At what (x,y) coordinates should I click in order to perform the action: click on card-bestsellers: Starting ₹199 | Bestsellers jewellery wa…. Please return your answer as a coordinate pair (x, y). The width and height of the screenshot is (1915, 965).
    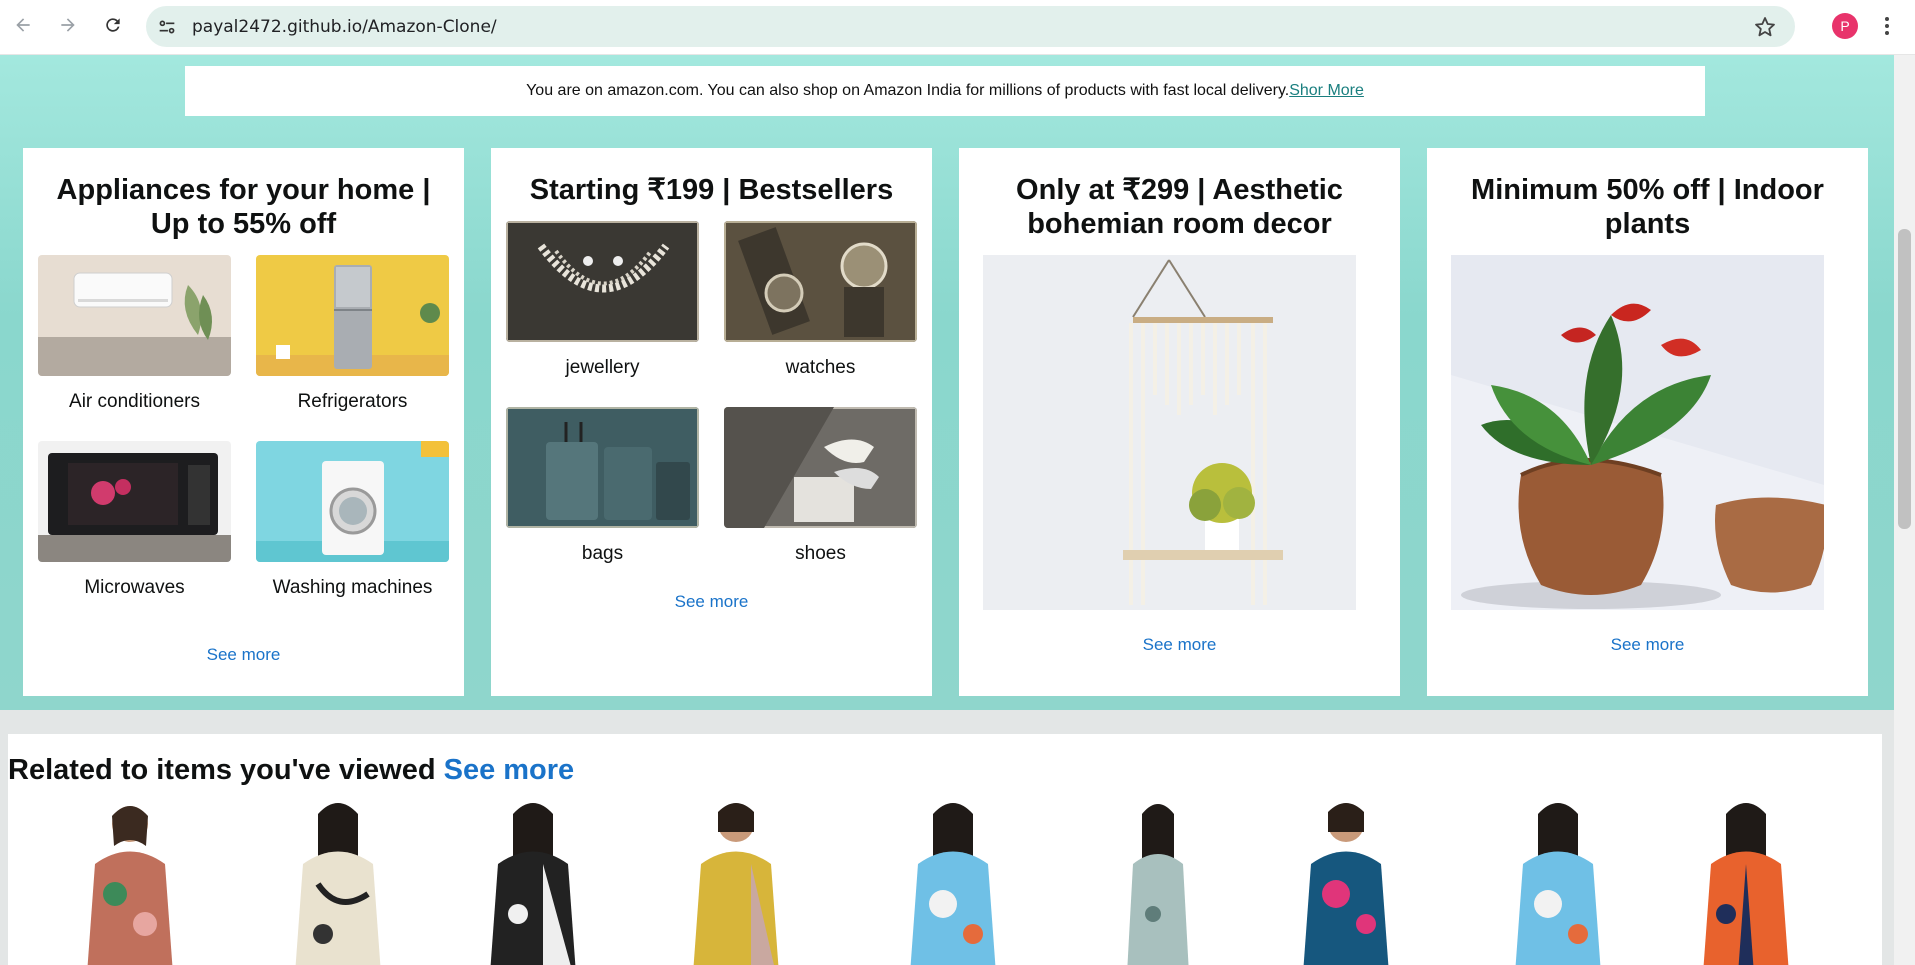
    Looking at the image, I should click on (711, 422).